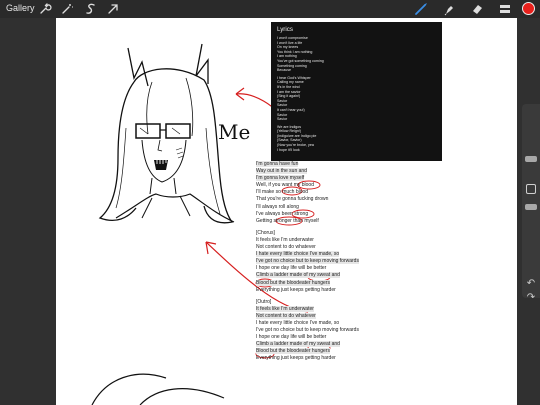  What do you see at coordinates (421, 9) in the screenshot?
I see `brush-icon` at bounding box center [421, 9].